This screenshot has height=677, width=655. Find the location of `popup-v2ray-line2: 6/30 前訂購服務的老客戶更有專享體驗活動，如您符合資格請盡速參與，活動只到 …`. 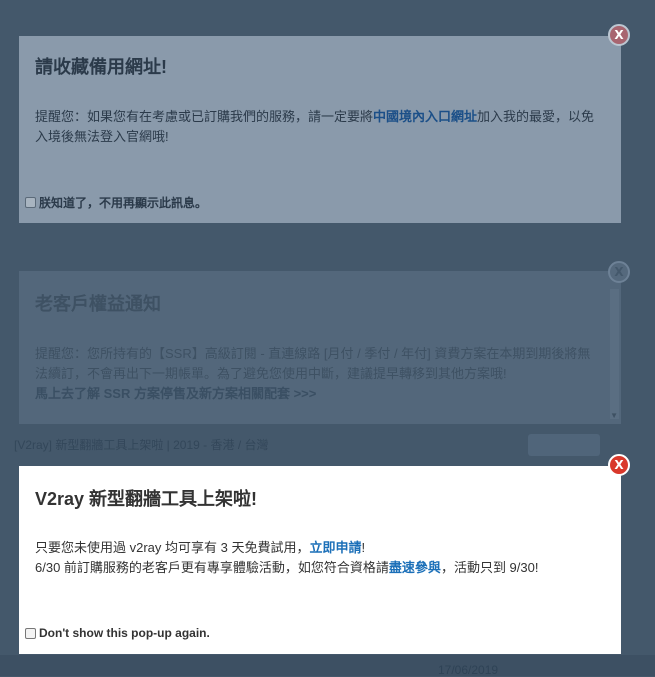

popup-v2ray-line2: 6/30 前訂購服務的老客戶更有專享體驗活動，如您符合資格請盡速參與，活動只到 … is located at coordinates (320, 568).